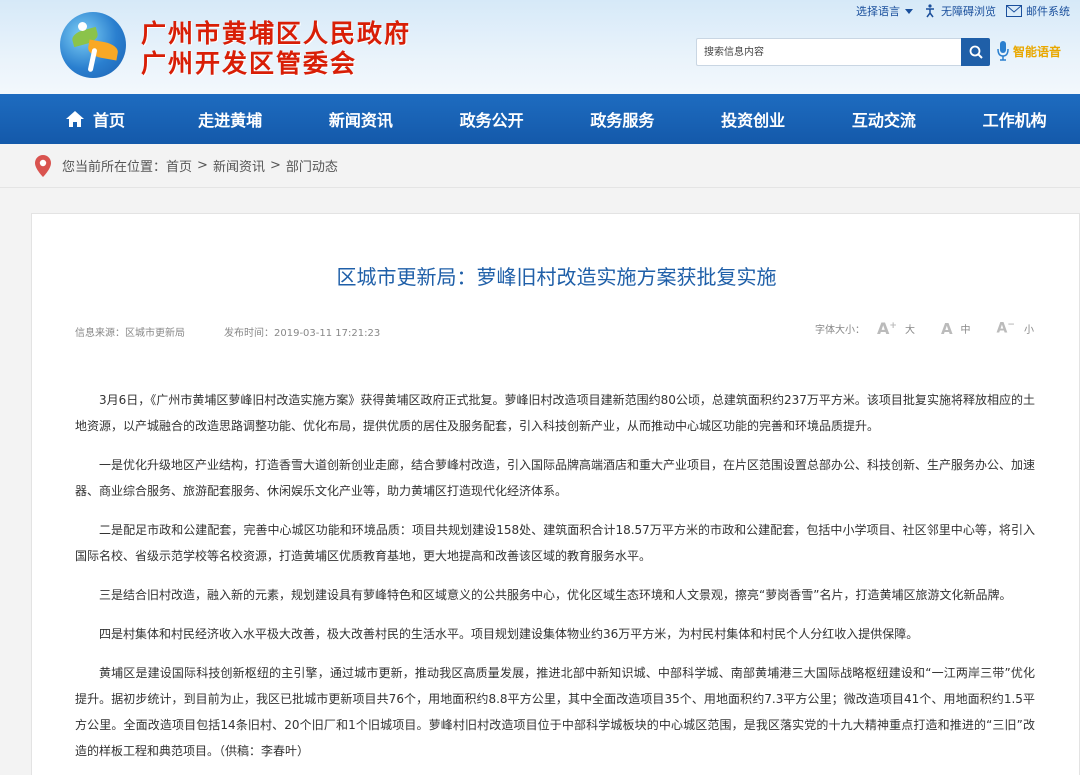  Describe the element at coordinates (840, 330) in the screenshot. I see `font-size-label: 字体大小：` at that location.